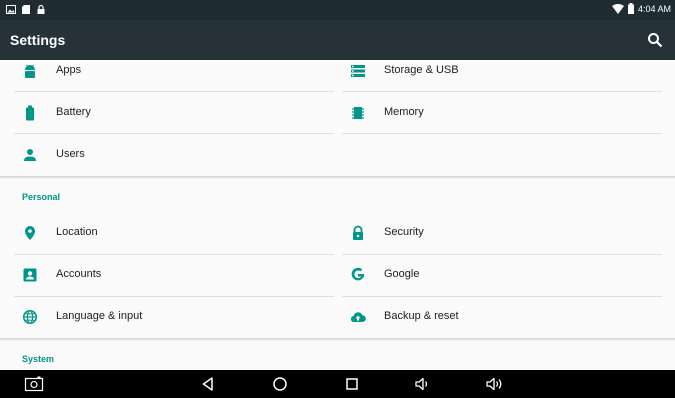 Image resolution: width=675 pixels, height=398 pixels. I want to click on account-box-icon, so click(30, 275).